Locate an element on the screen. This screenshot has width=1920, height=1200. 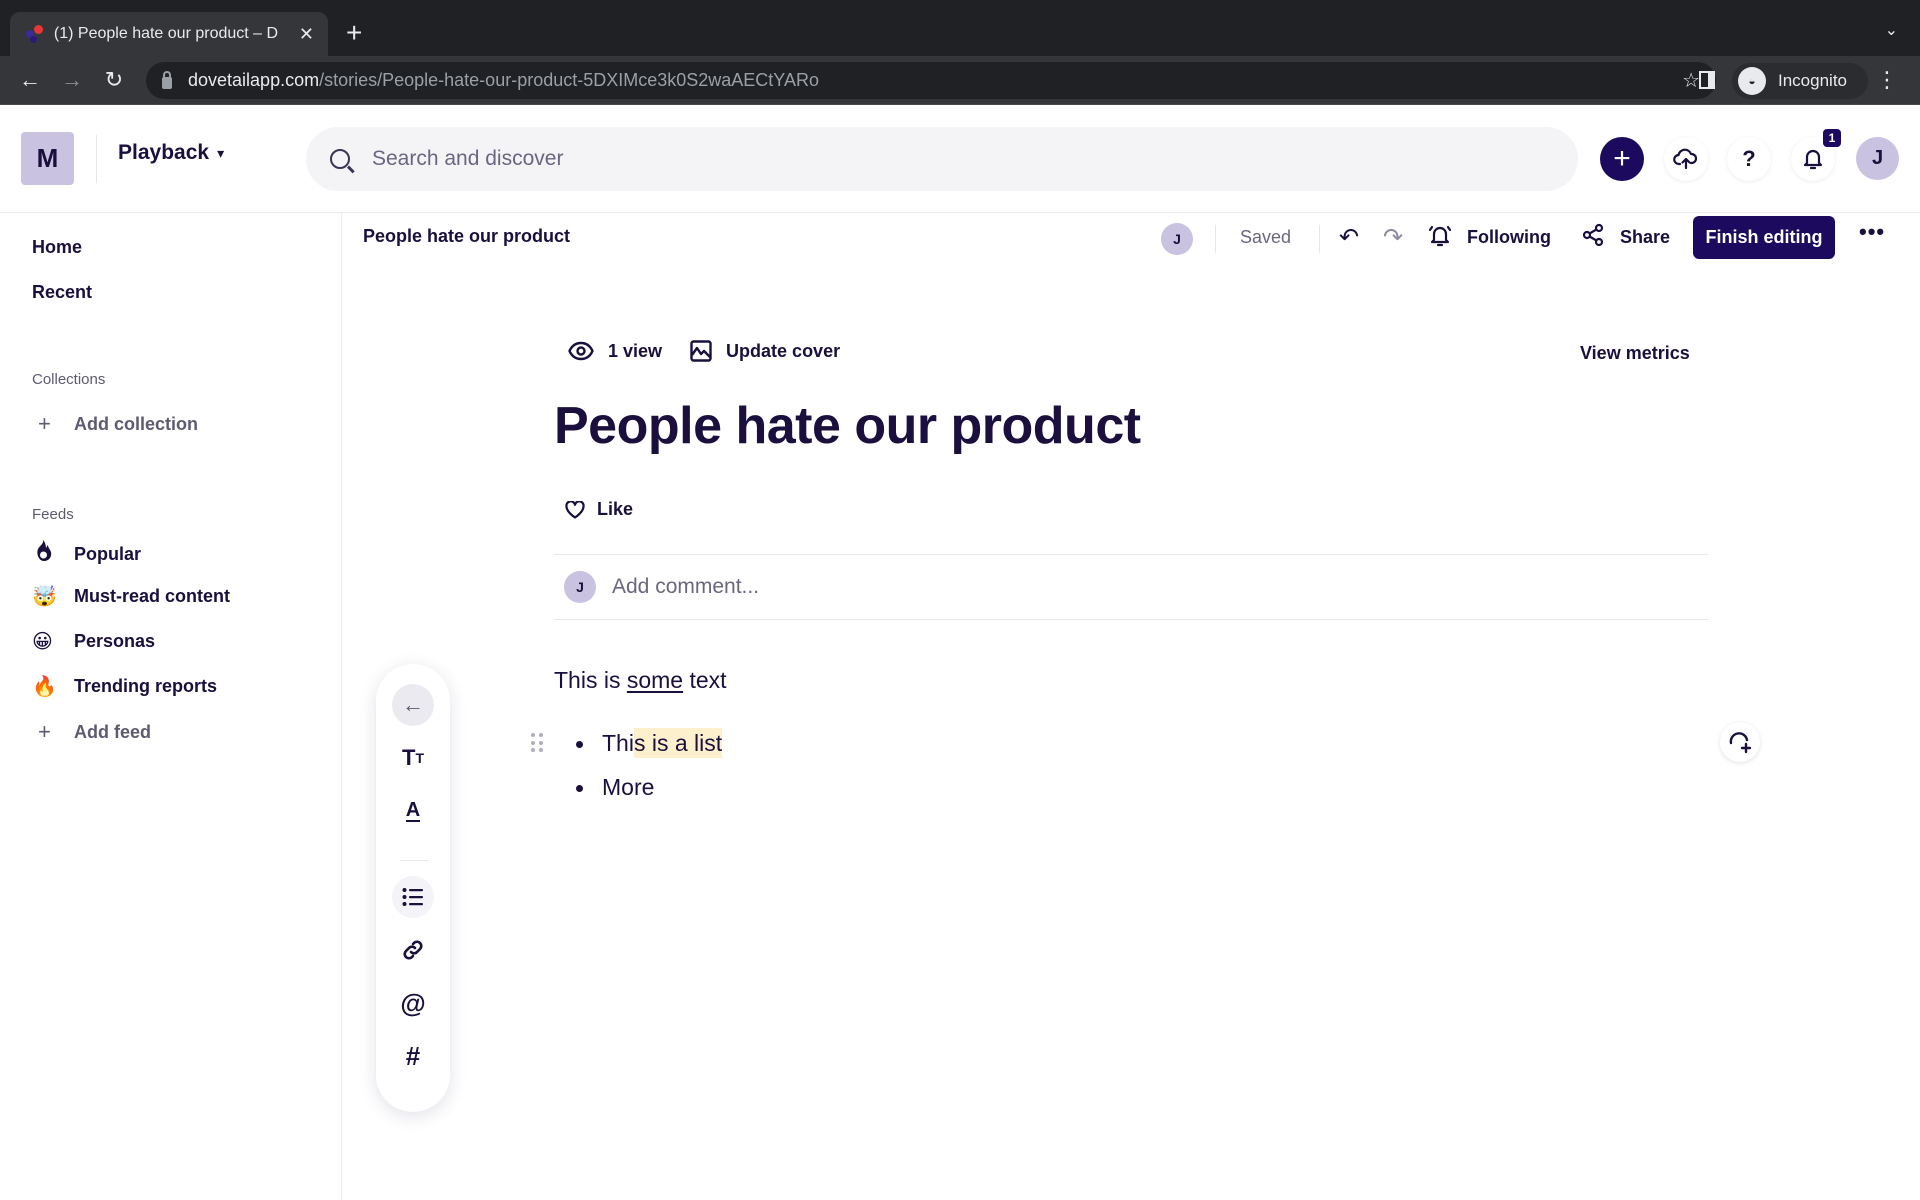
document-meta: 1 view Update cover is located at coordinates (718, 351).